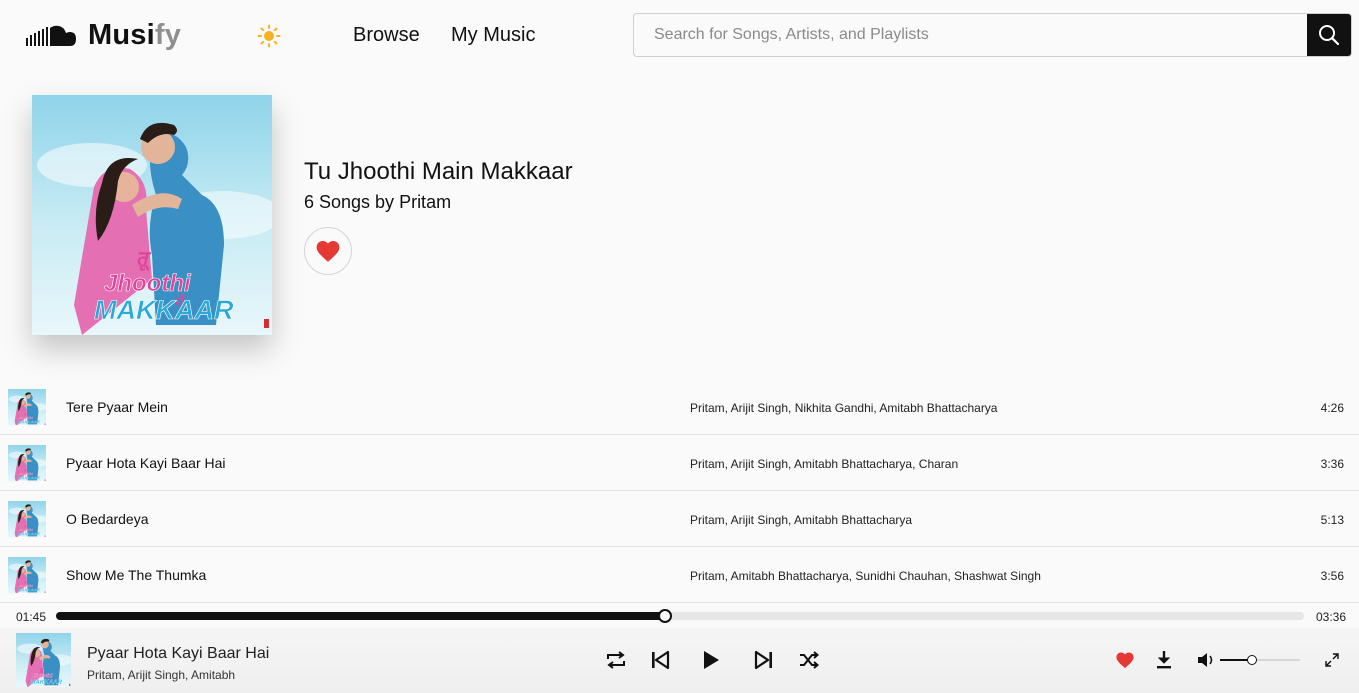 Image resolution: width=1359 pixels, height=693 pixels. I want to click on search-button, so click(1329, 35).